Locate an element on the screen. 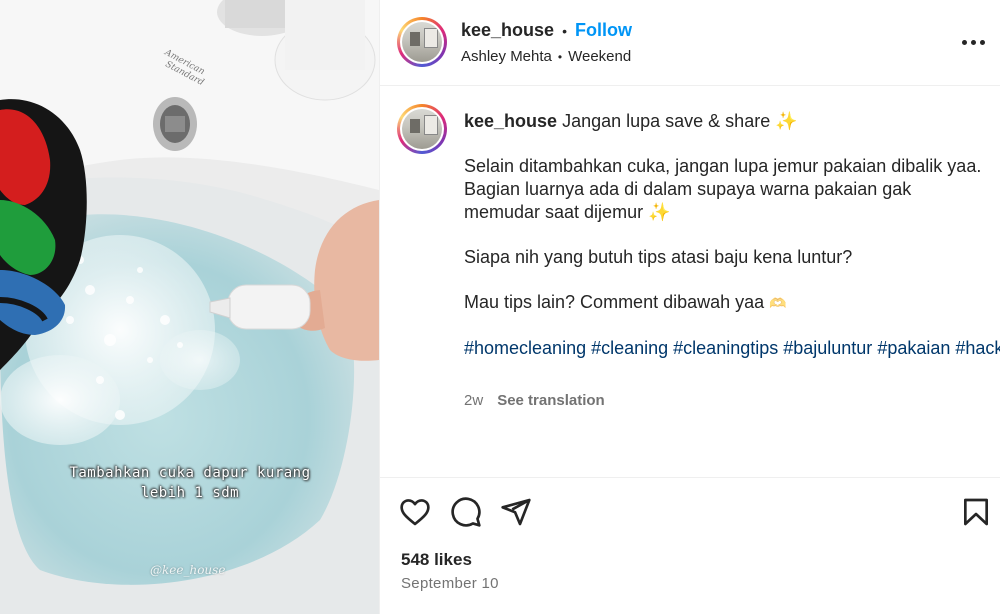  bookmark-icon is located at coordinates (976, 512).